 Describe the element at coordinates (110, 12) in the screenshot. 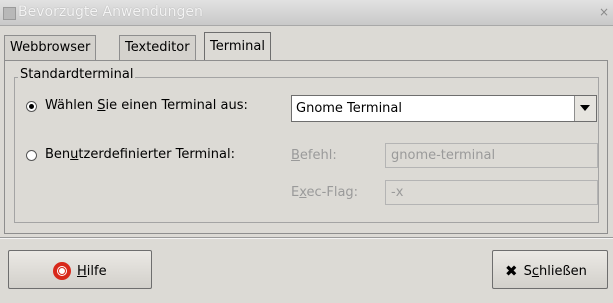

I see `window-title: Bevorzugte Anwendungen` at that location.